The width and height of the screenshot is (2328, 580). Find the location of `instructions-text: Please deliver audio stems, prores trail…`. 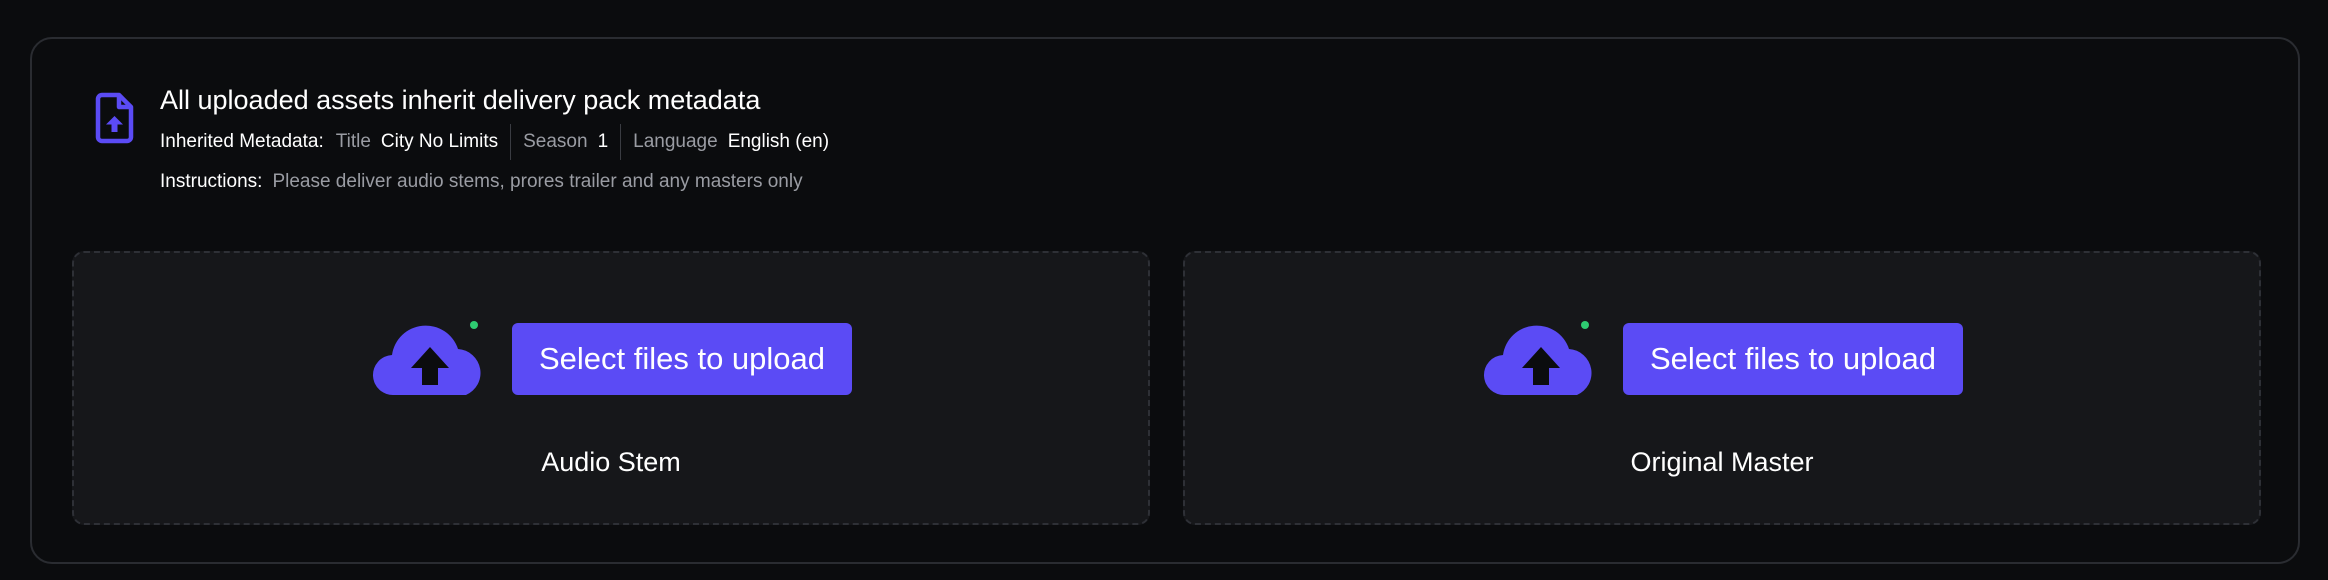

instructions-text: Please deliver audio stems, prores trail… is located at coordinates (537, 181).